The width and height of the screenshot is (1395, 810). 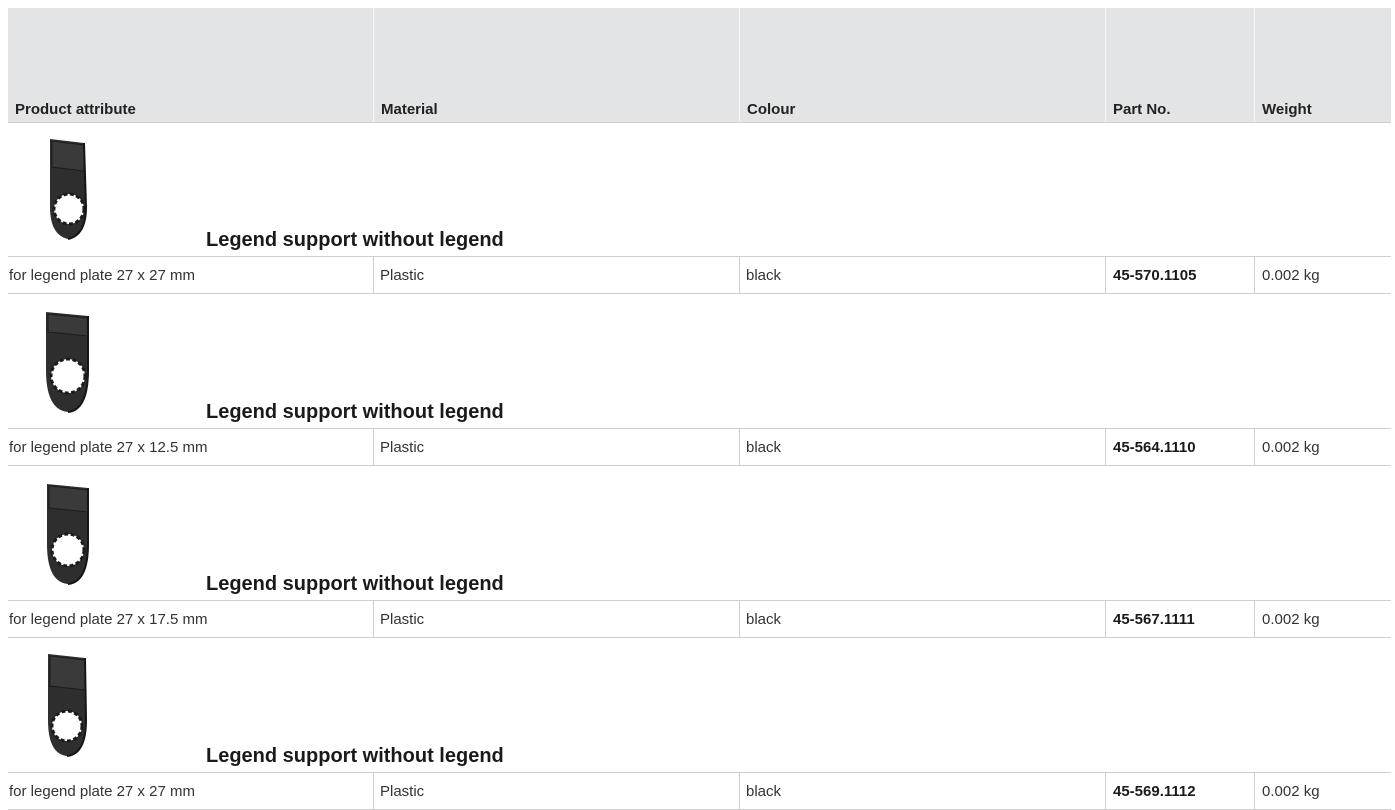 I want to click on cell-product-attribute: for legend plate 27 x 17.5 mm, so click(x=191, y=619).